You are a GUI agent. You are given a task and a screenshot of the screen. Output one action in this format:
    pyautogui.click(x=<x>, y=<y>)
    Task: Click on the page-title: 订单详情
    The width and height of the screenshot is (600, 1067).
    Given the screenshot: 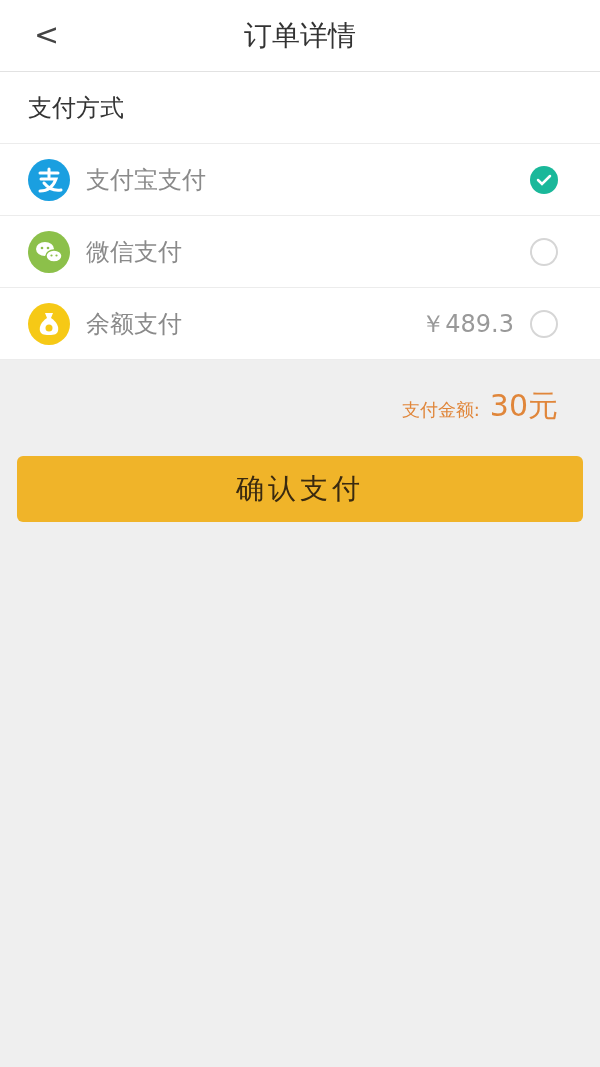 What is the action you would take?
    pyautogui.click(x=300, y=35)
    